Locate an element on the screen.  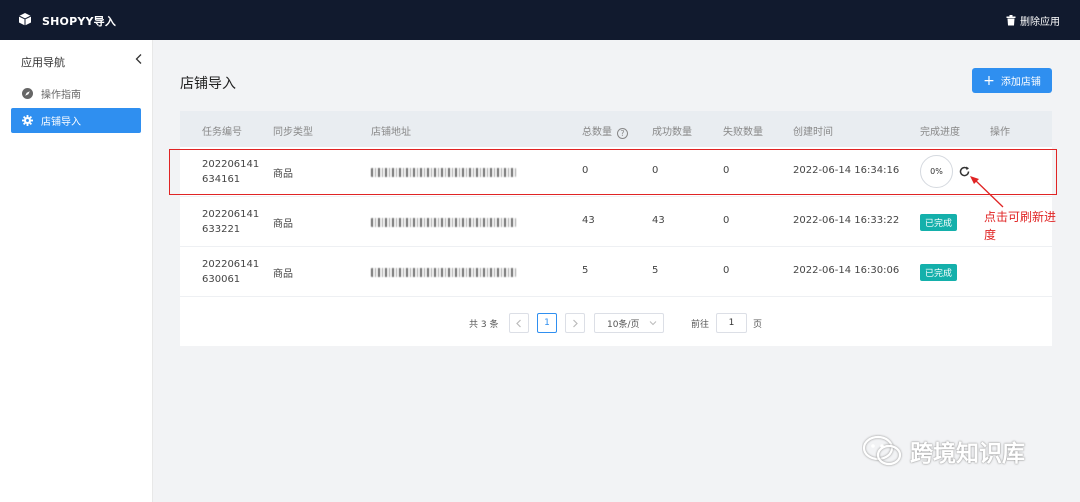
progress-percent: 0% is located at coordinates (936, 171).